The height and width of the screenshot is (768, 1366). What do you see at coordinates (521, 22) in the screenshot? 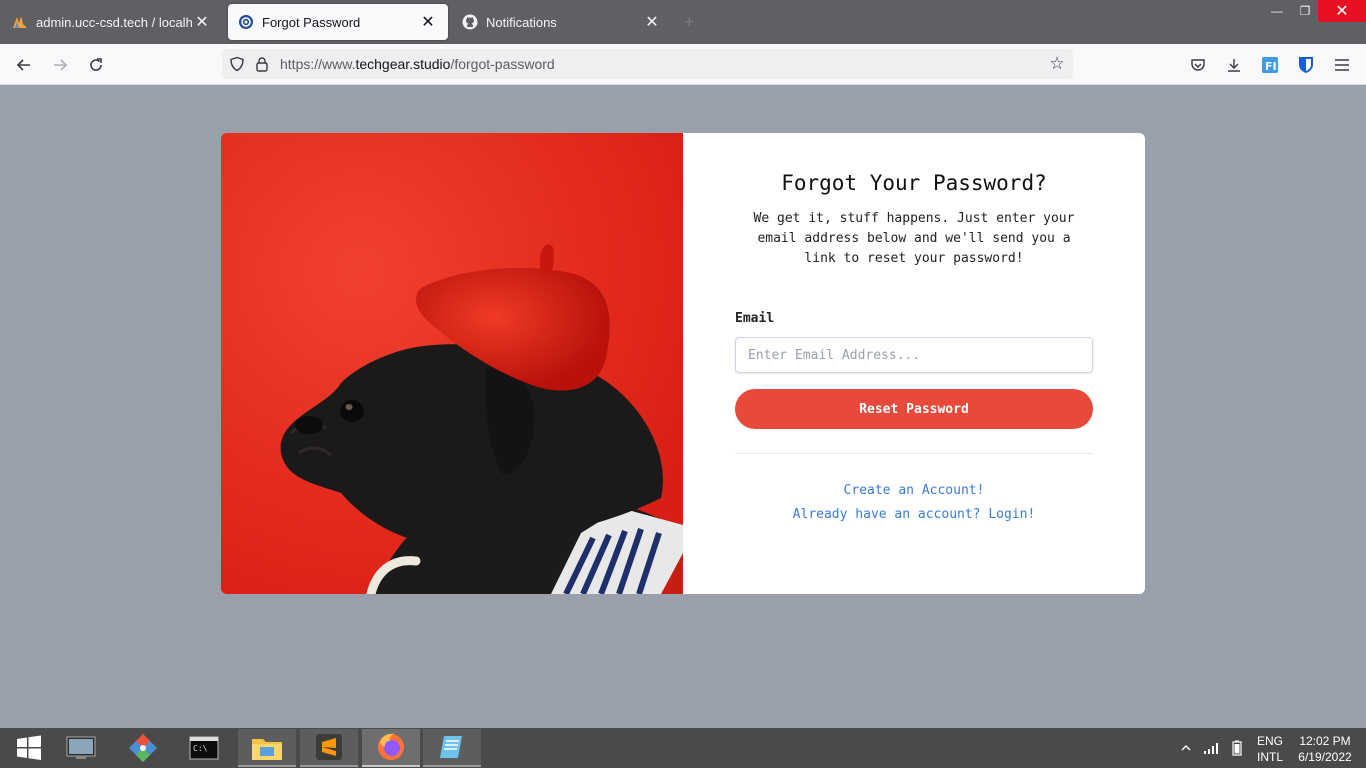
I see `tab-label: Notifications` at bounding box center [521, 22].